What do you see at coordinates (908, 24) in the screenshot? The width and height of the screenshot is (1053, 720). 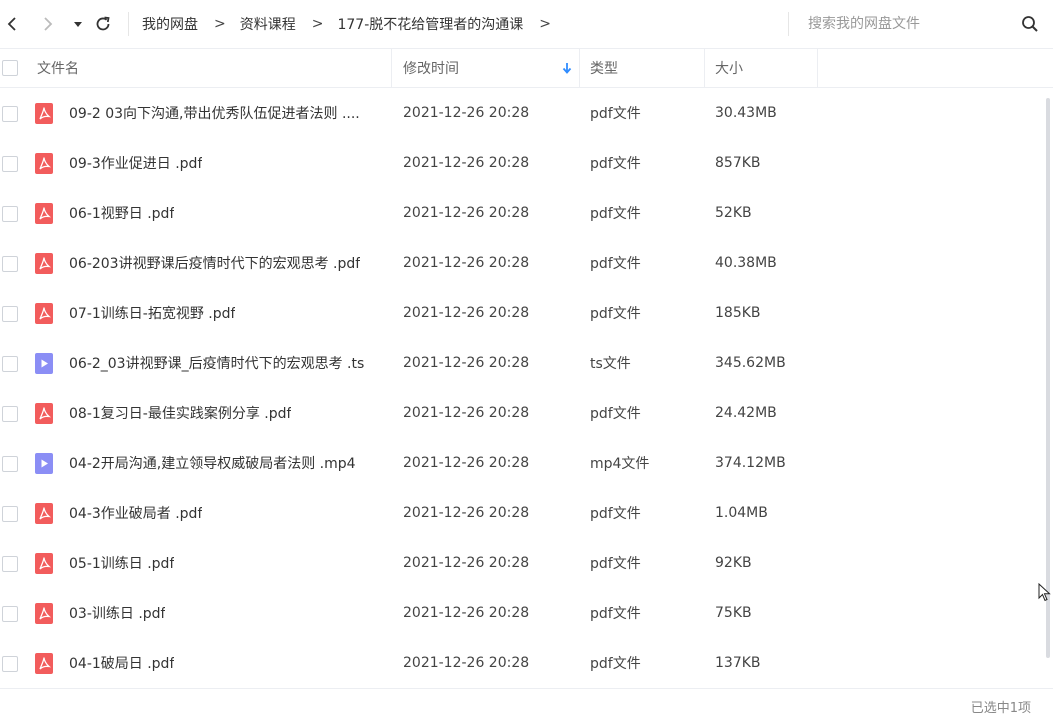 I see `search-input` at bounding box center [908, 24].